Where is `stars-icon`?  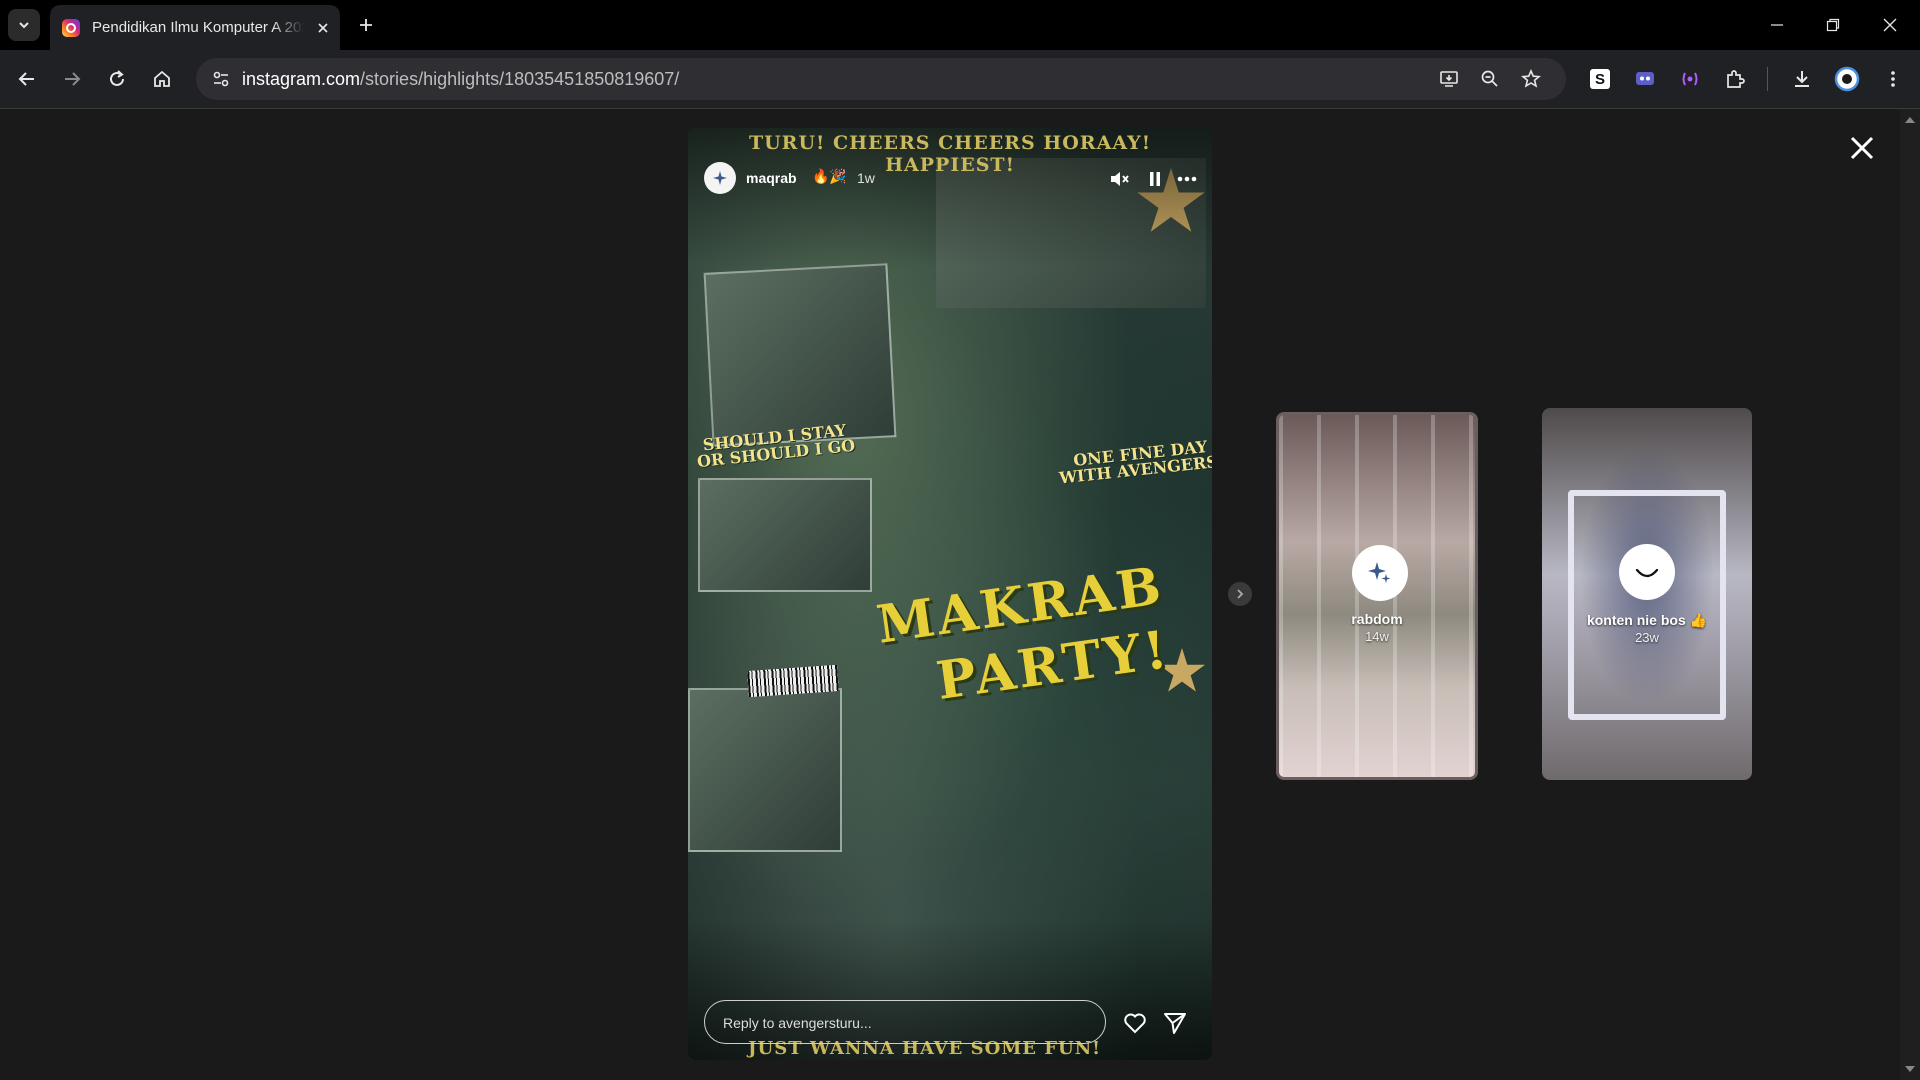
stars-icon is located at coordinates (1379, 572).